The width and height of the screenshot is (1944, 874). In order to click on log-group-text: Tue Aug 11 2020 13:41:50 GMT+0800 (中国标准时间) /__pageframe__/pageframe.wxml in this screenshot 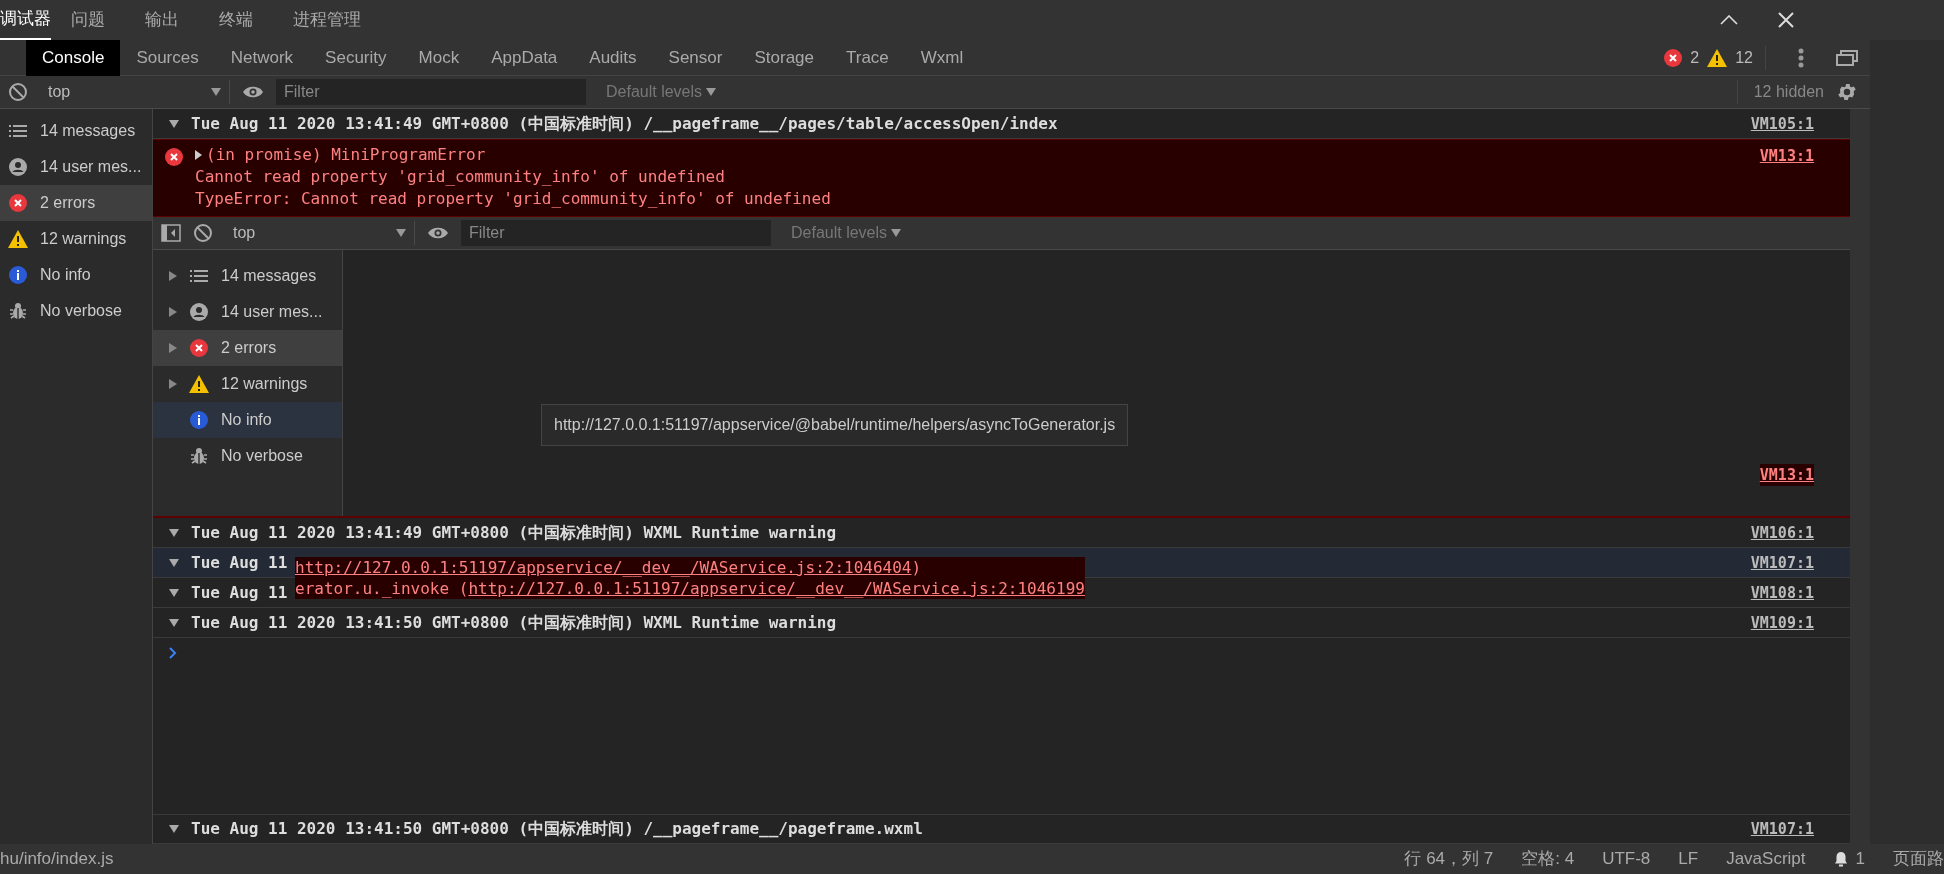, I will do `click(557, 829)`.